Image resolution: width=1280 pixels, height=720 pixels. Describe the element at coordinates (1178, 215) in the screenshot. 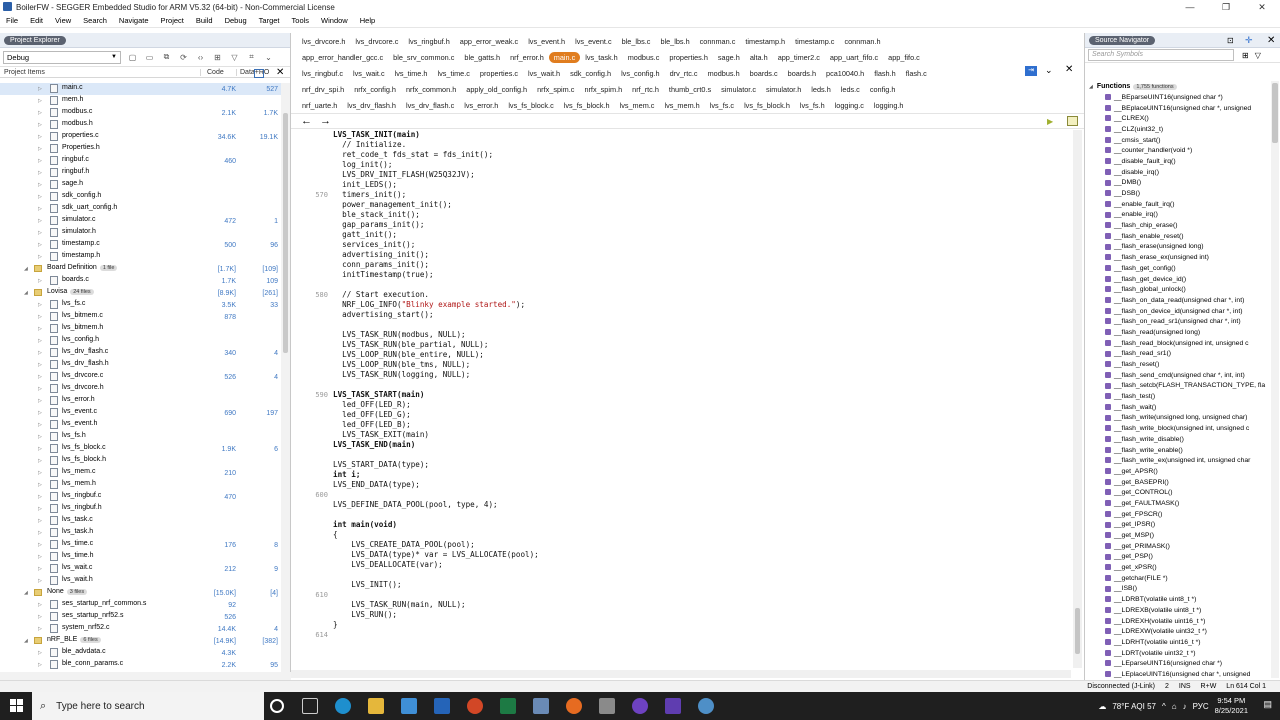

I see `symbol-item: __enable_irq()` at that location.